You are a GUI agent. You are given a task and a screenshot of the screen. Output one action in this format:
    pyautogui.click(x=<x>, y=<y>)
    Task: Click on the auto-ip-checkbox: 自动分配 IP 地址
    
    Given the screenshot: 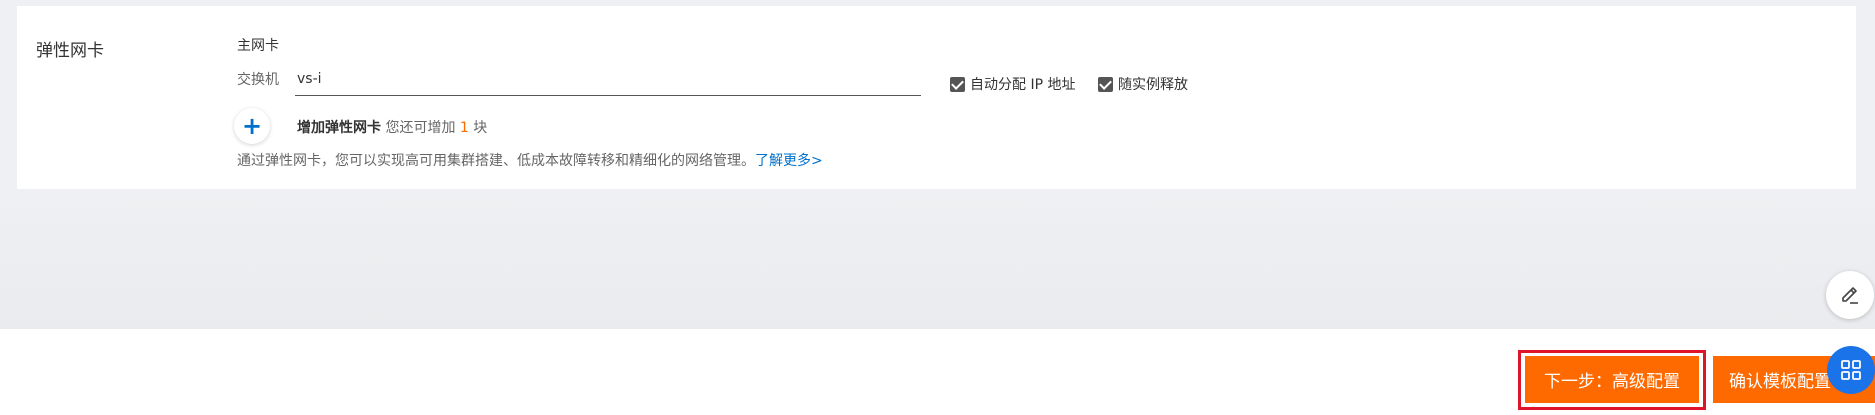 What is the action you would take?
    pyautogui.click(x=1012, y=84)
    